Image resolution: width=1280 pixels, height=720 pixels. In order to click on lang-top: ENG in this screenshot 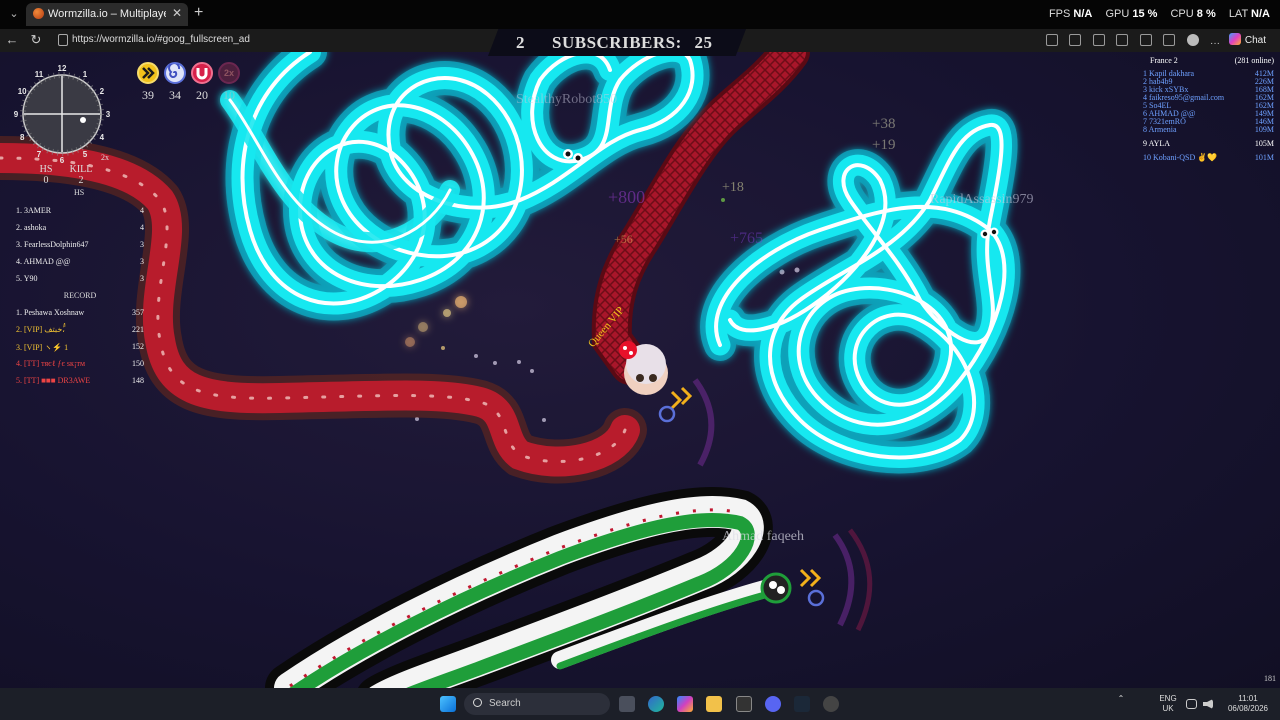, I will do `click(1168, 698)`.